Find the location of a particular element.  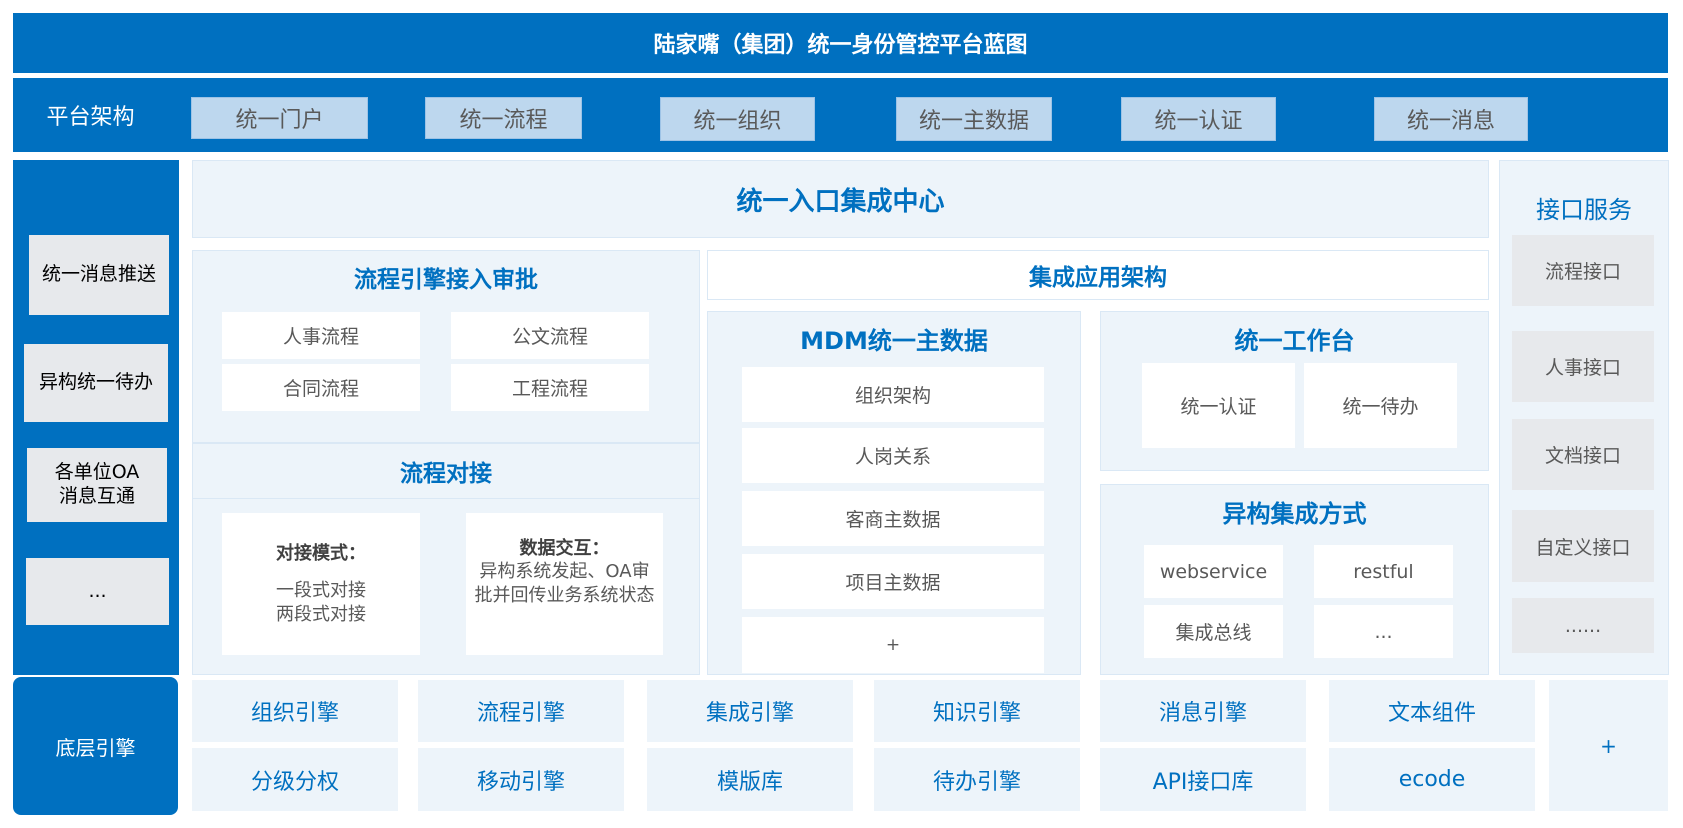

engine-todo: 待办引擎 is located at coordinates (977, 779).